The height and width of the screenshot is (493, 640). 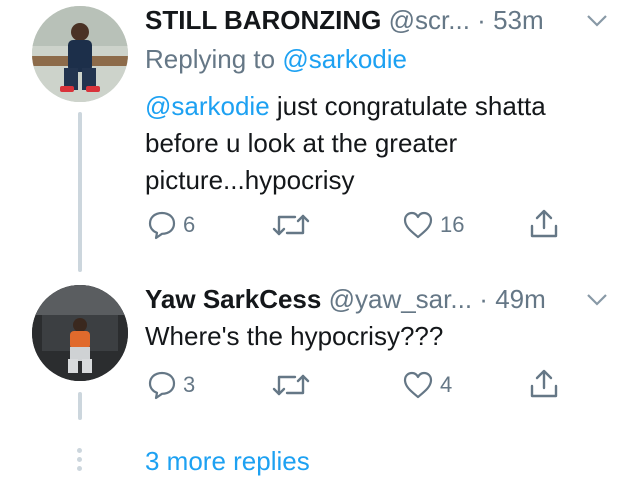 I want to click on display-name: Yaw SarkCess, so click(x=233, y=299).